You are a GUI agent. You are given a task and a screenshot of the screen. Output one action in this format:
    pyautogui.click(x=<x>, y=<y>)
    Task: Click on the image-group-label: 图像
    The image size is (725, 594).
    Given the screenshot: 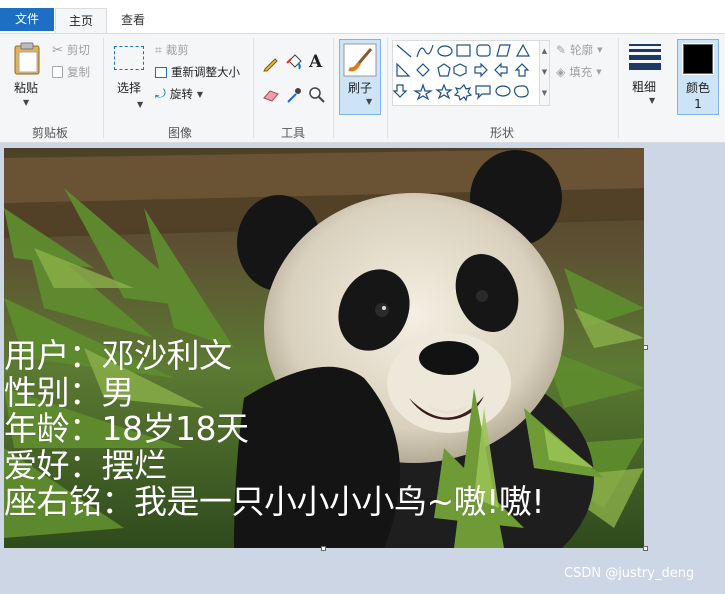 What is the action you would take?
    pyautogui.click(x=179, y=133)
    